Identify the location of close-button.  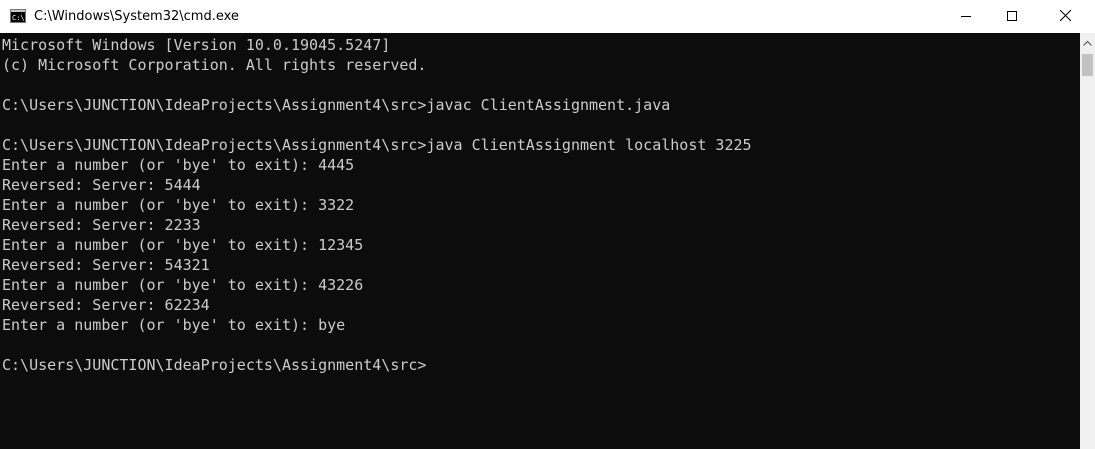
(1065, 16).